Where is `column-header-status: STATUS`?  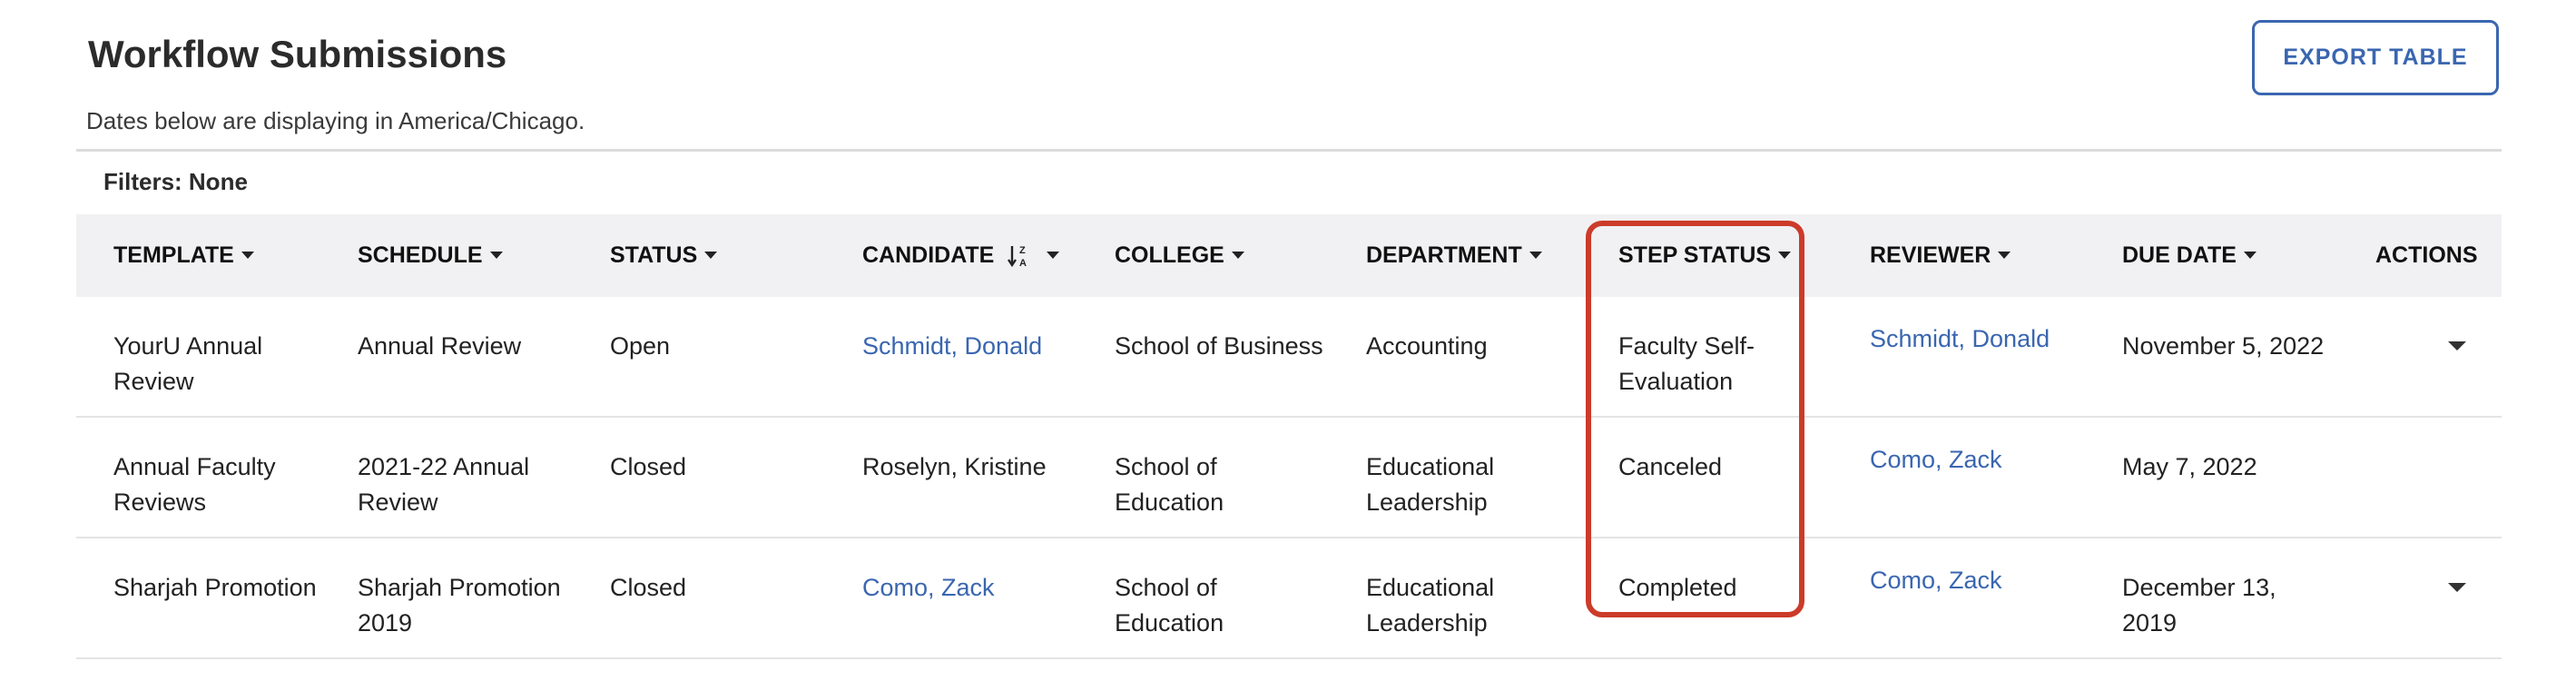 column-header-status: STATUS is located at coordinates (664, 255).